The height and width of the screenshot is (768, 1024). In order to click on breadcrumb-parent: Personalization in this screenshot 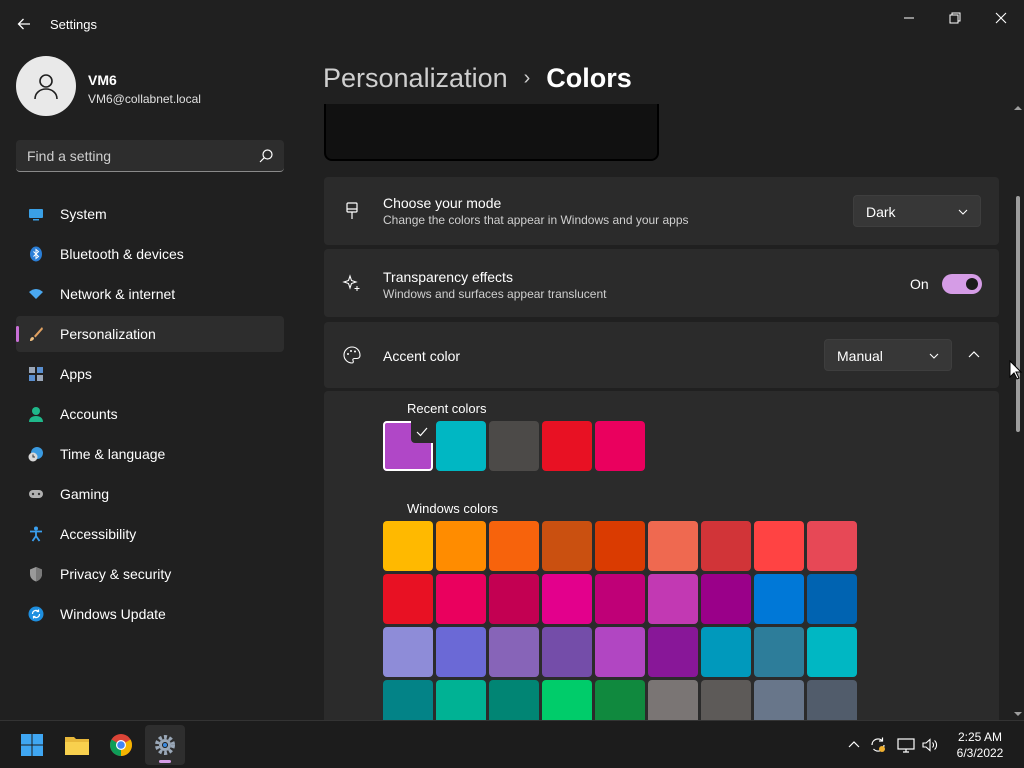, I will do `click(415, 78)`.